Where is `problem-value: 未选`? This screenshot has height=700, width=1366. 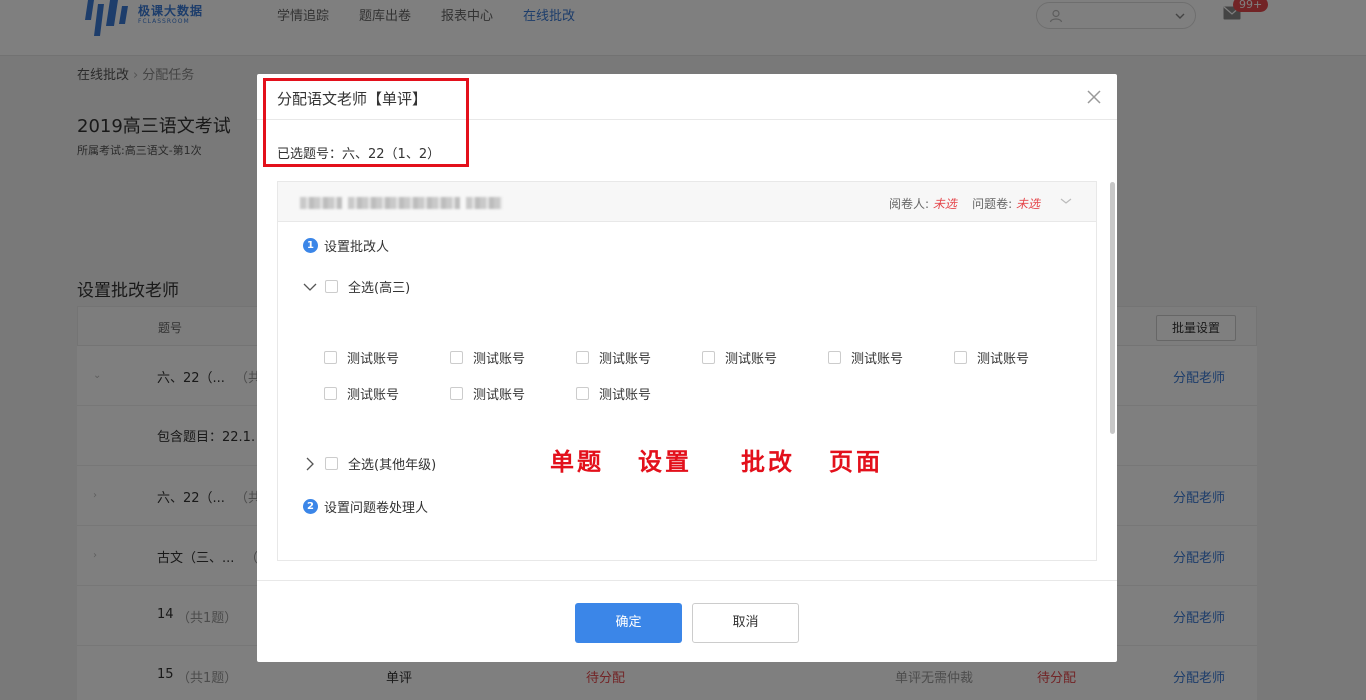
problem-value: 未选 is located at coordinates (1027, 204).